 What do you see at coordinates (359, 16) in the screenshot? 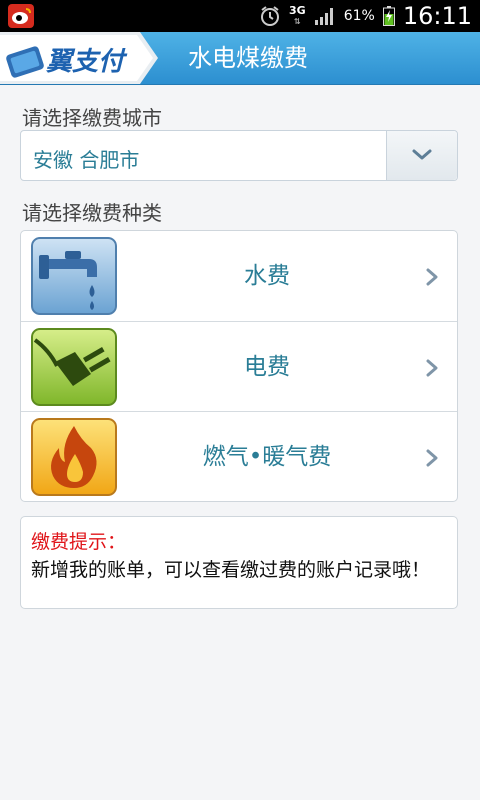
I see `battery-percent: 61%` at bounding box center [359, 16].